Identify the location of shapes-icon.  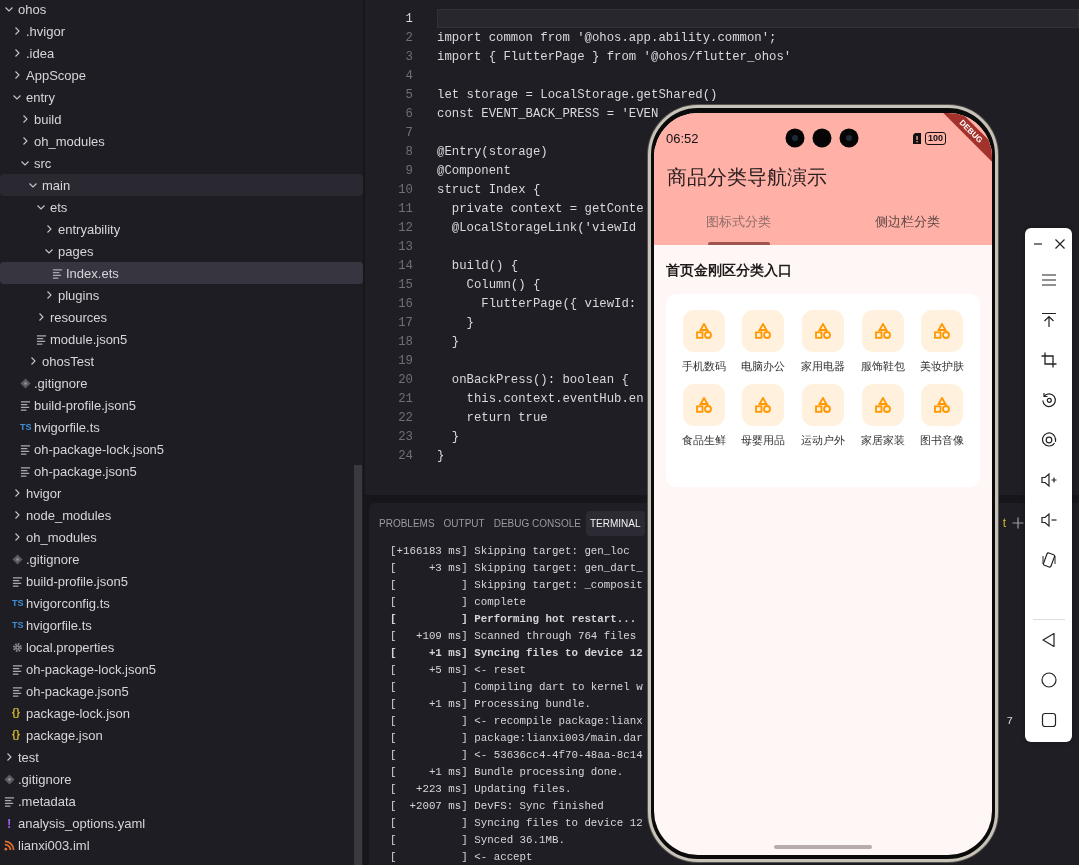
(882, 331).